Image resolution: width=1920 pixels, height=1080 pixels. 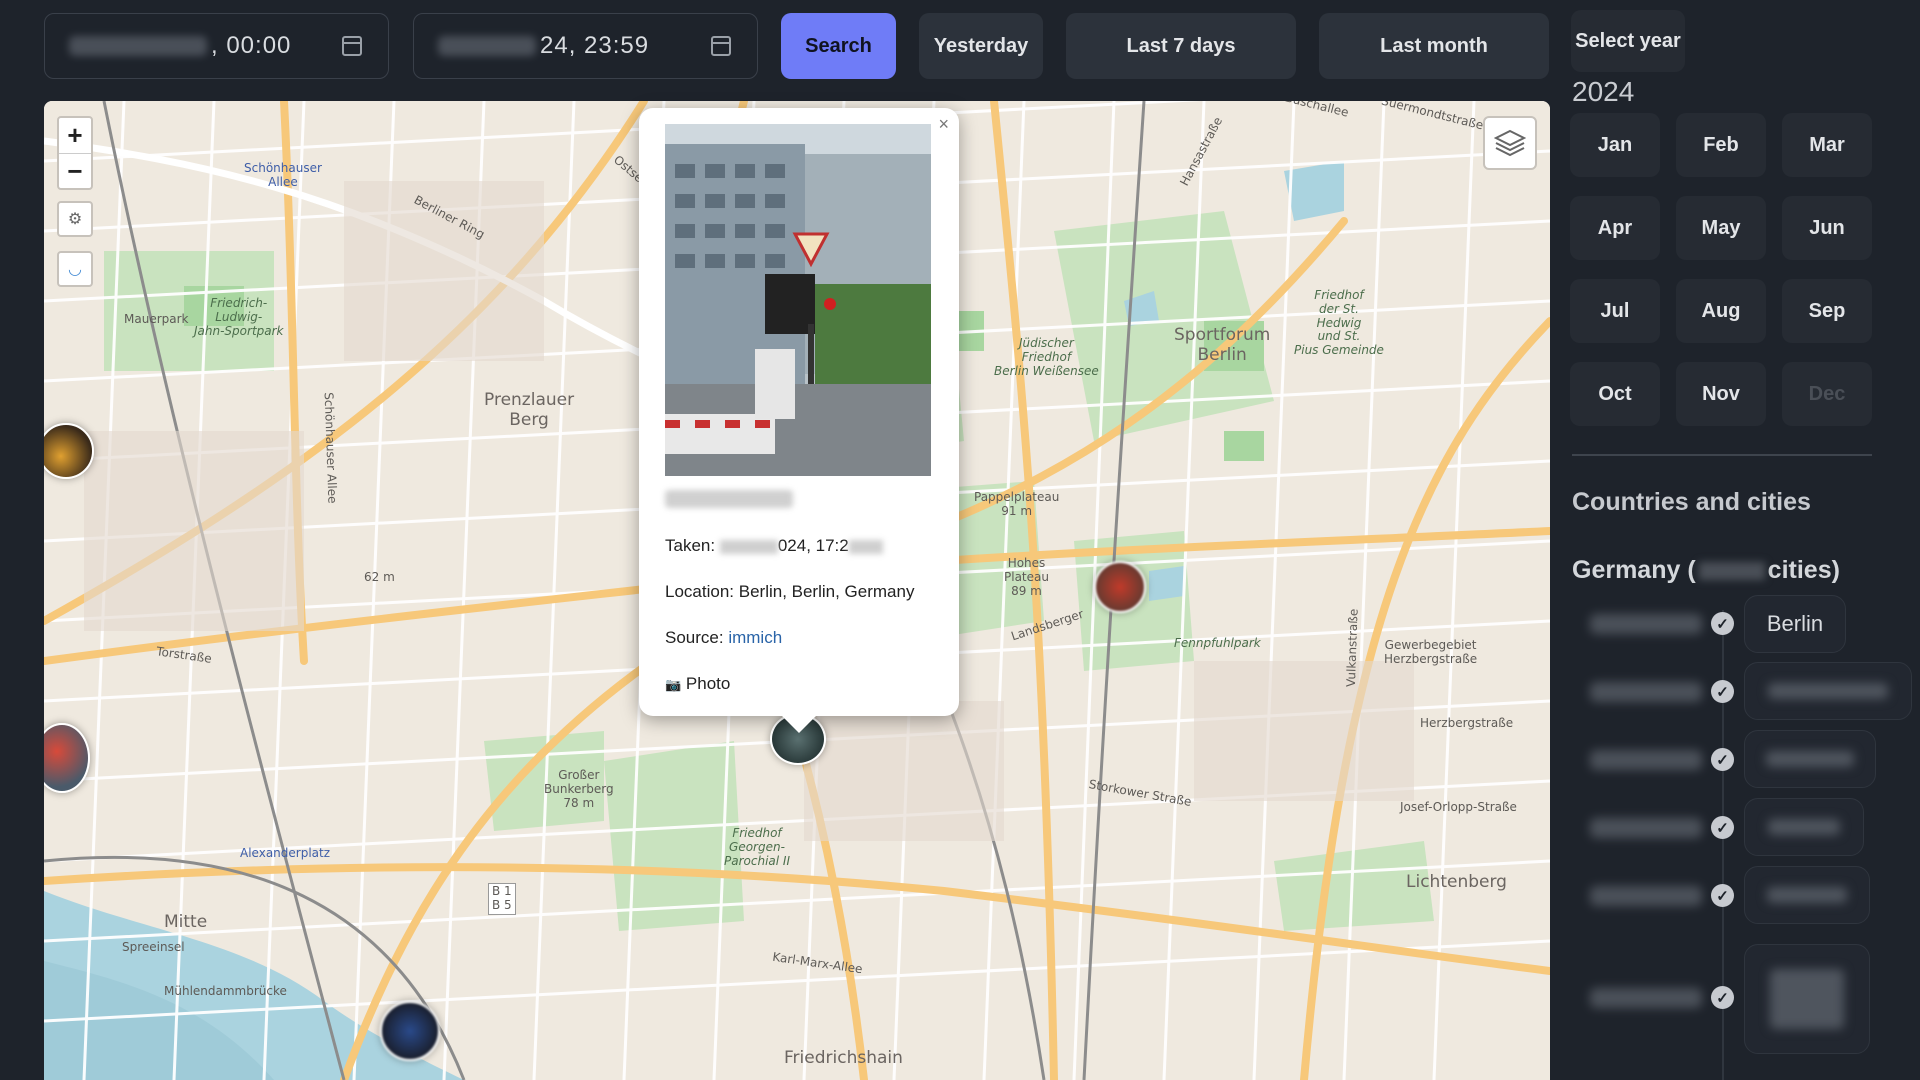 I want to click on month-button-dec: Dec, so click(x=1827, y=394).